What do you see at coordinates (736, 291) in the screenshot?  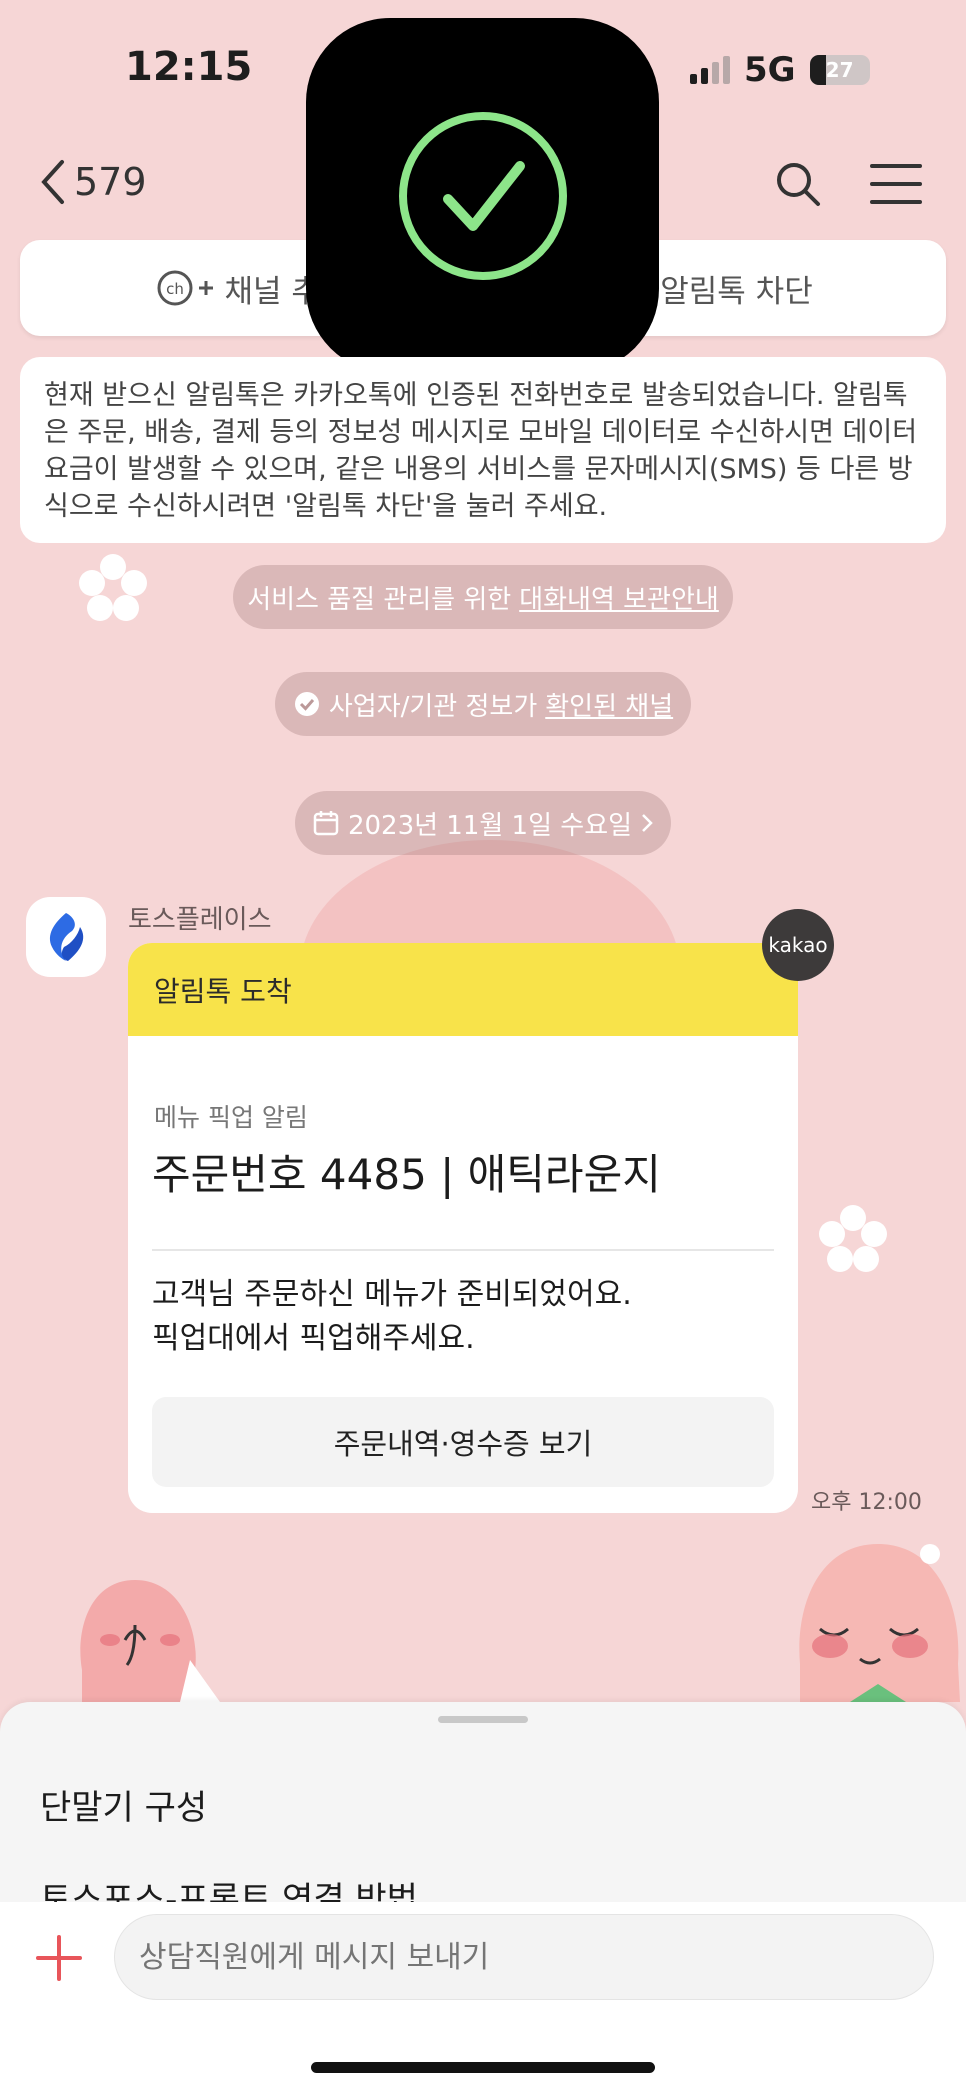 I see `block-label: 알림톡 차단` at bounding box center [736, 291].